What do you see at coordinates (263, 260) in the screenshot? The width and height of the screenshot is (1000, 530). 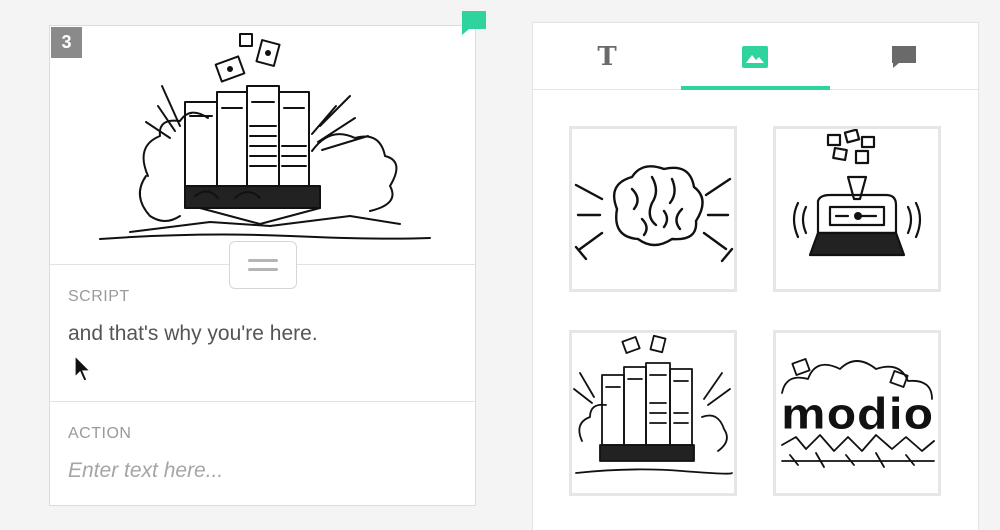 I see `handle-line-top` at bounding box center [263, 260].